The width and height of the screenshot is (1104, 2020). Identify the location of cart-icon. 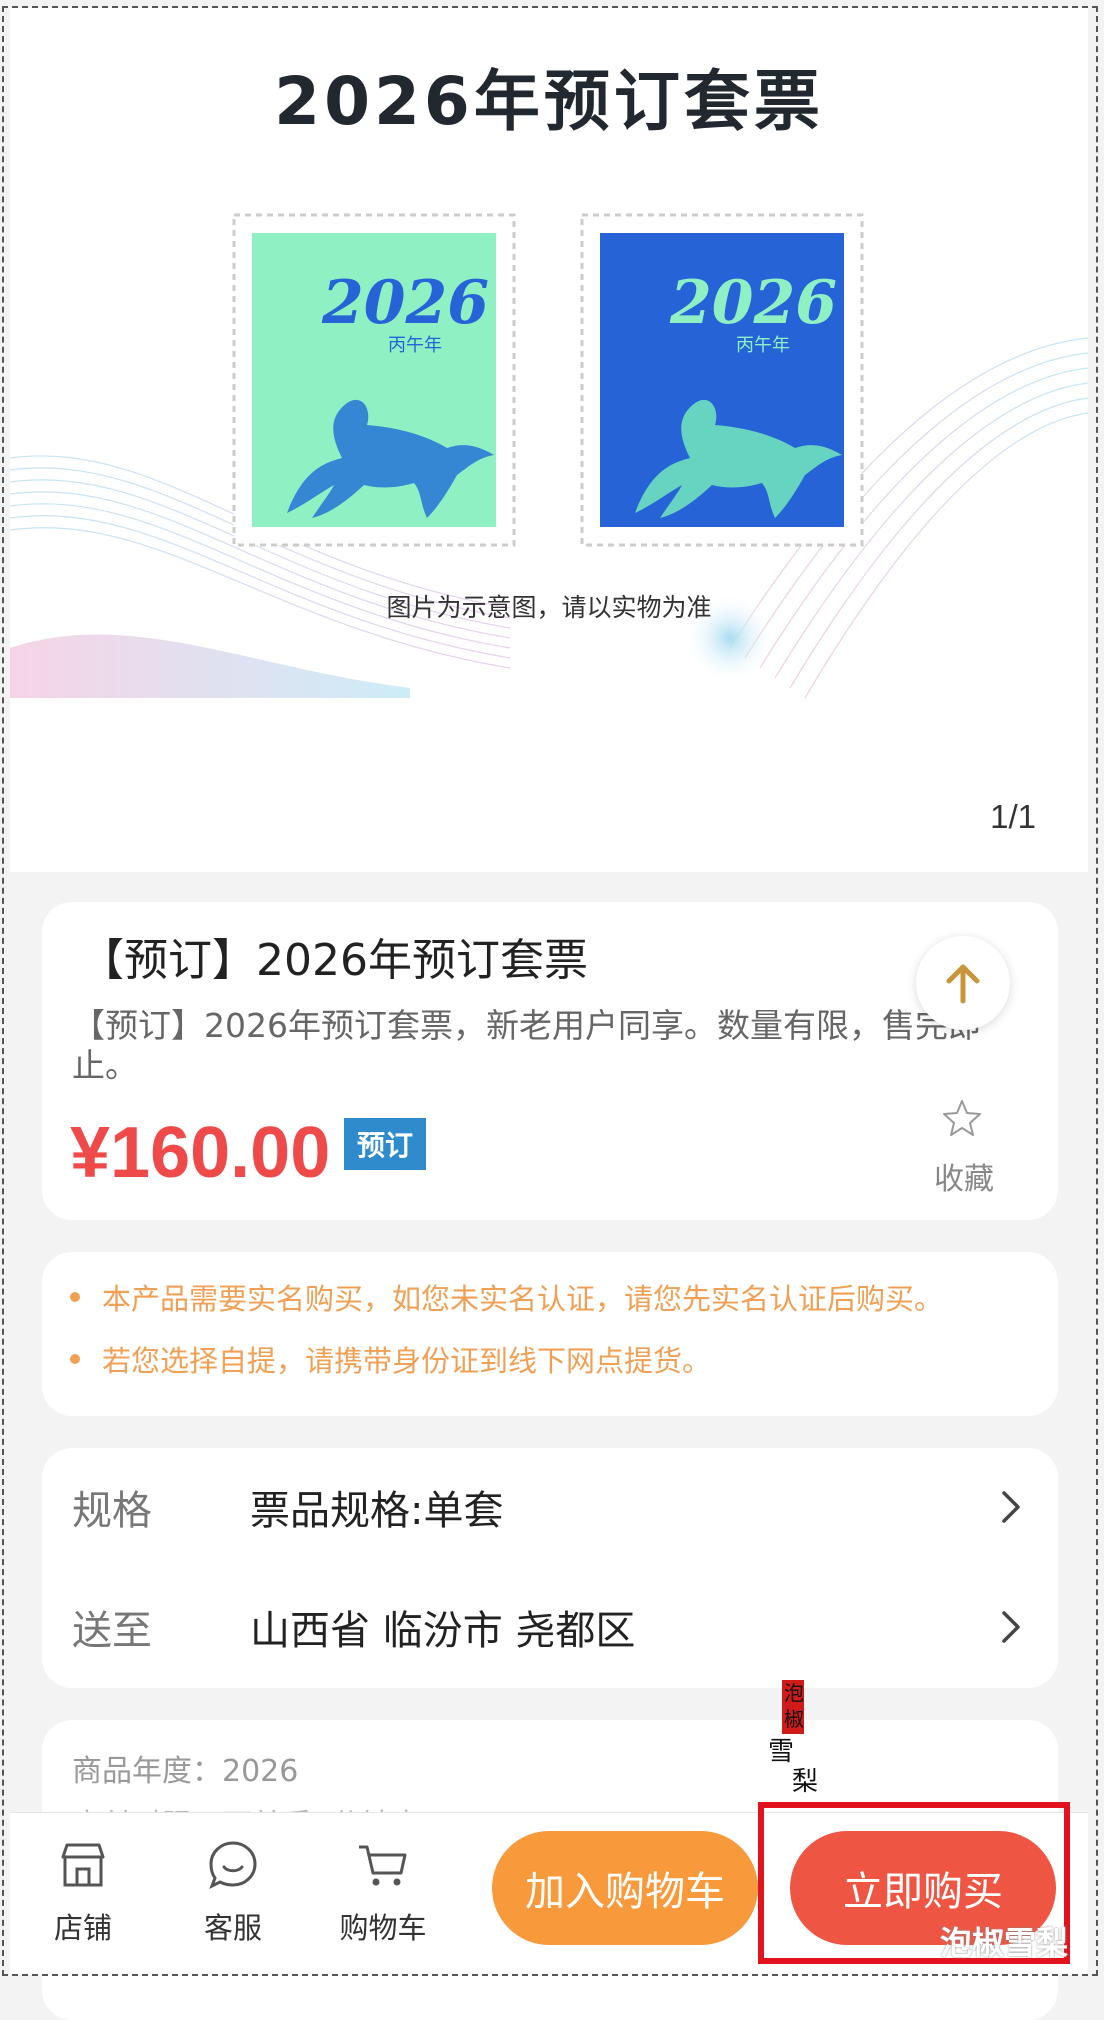
(383, 1865).